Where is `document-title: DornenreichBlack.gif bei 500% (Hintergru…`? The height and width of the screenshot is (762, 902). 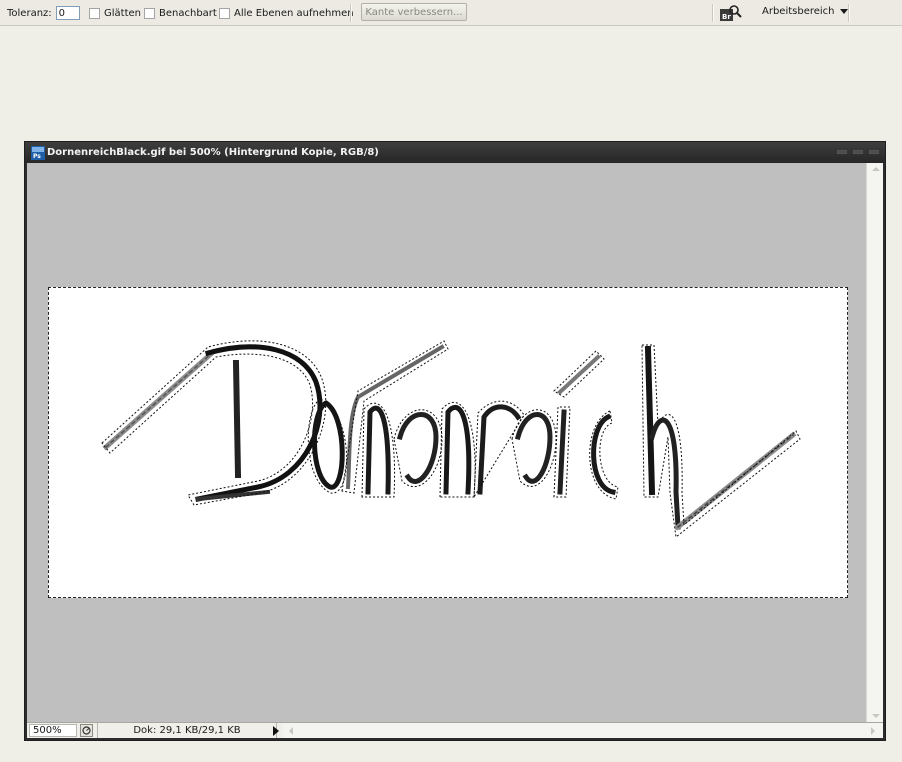 document-title: DornenreichBlack.gif bei 500% (Hintergru… is located at coordinates (213, 152).